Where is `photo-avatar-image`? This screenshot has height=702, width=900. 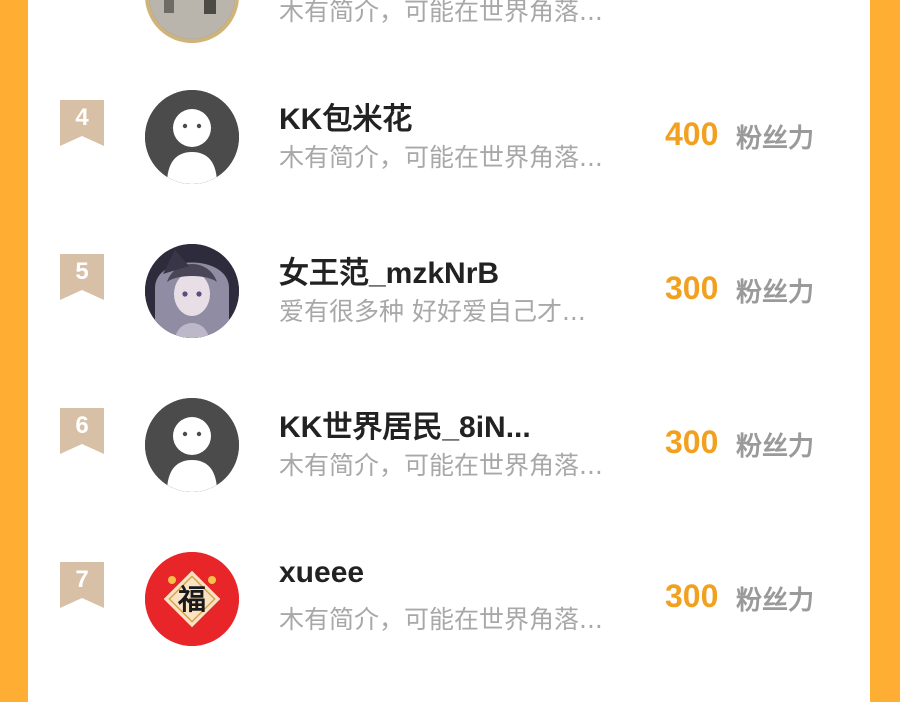
photo-avatar-image is located at coordinates (192, 19).